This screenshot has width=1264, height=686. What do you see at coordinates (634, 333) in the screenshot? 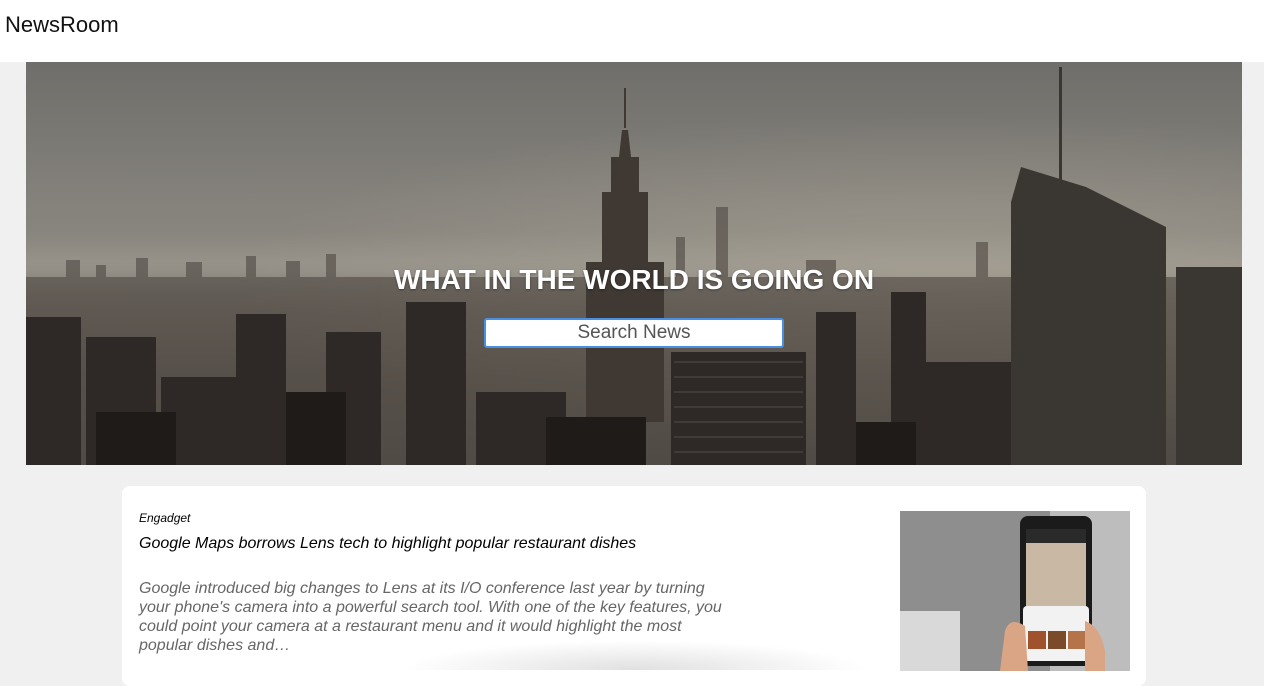
I see `search-news-input` at bounding box center [634, 333].